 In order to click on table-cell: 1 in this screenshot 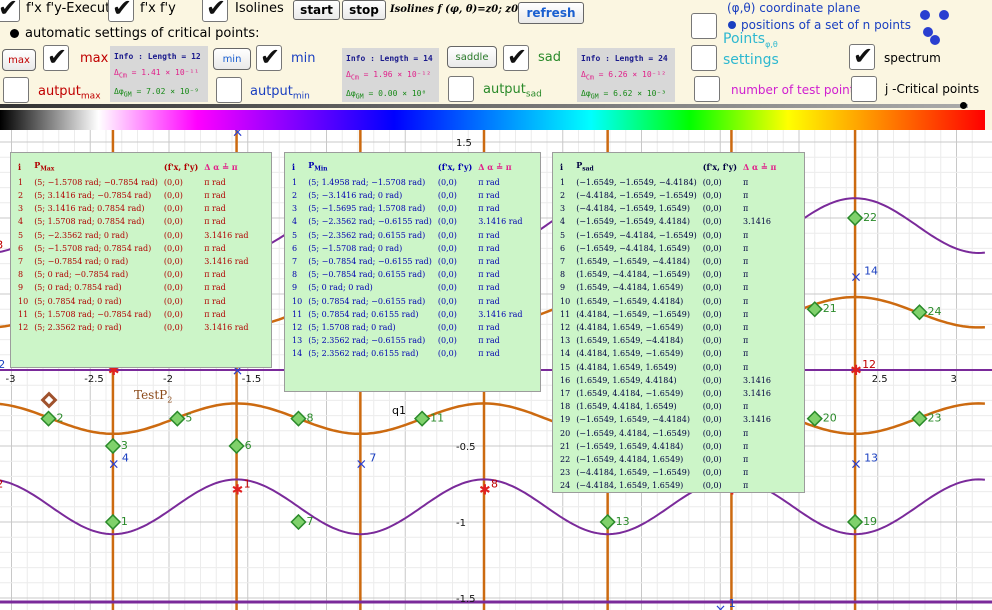, I will do `click(295, 182)`.